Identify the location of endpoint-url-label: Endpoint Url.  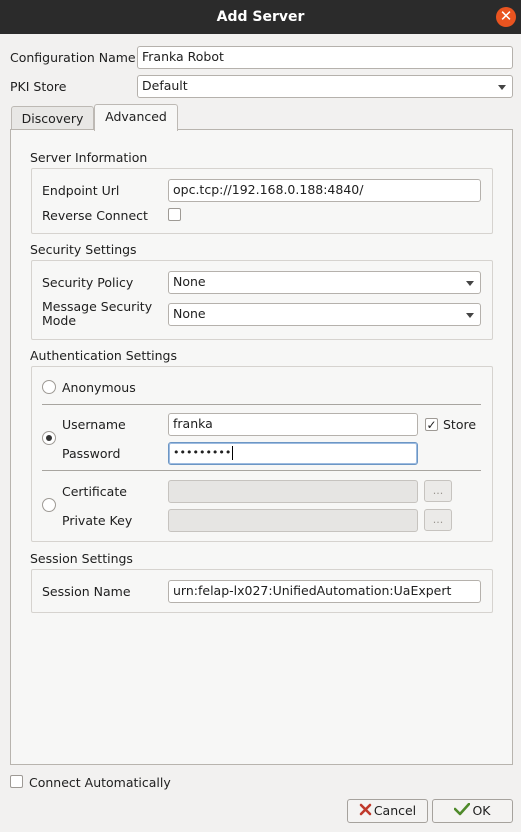
(81, 190).